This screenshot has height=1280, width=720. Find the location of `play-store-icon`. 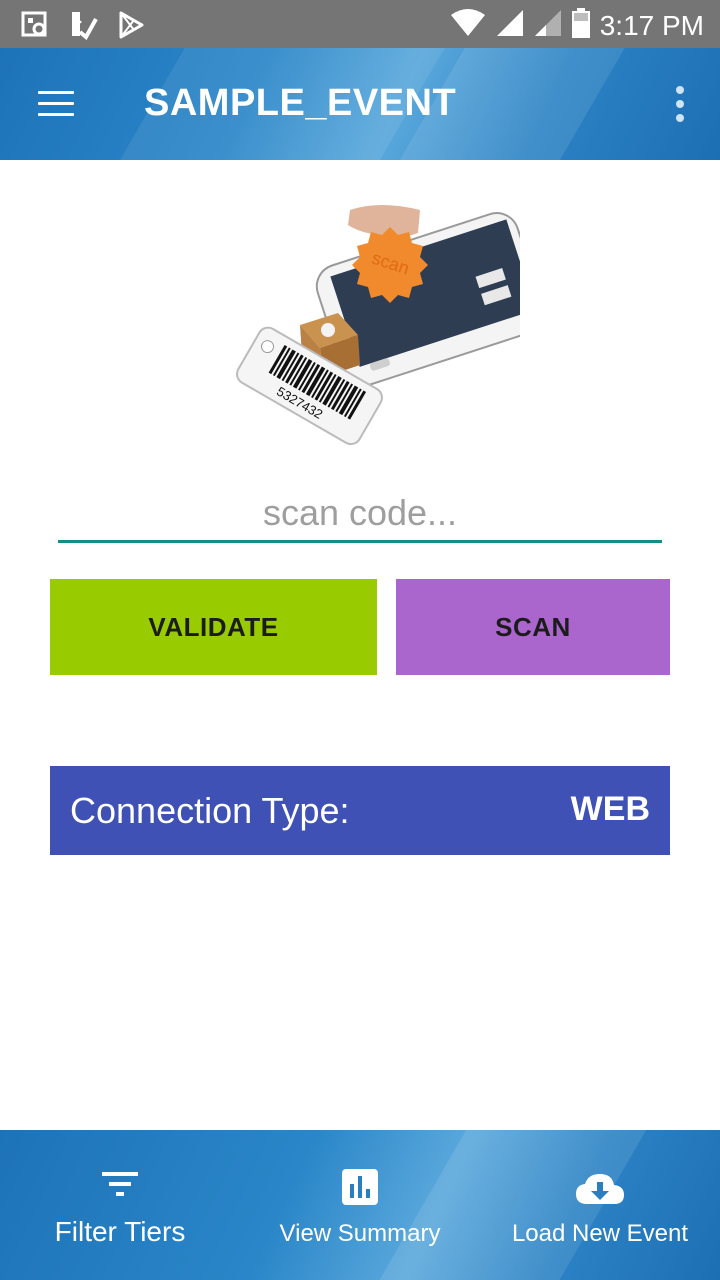

play-store-icon is located at coordinates (131, 25).